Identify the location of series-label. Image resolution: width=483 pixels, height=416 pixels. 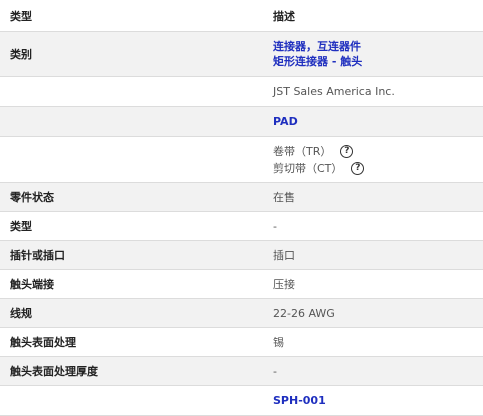
(131, 121).